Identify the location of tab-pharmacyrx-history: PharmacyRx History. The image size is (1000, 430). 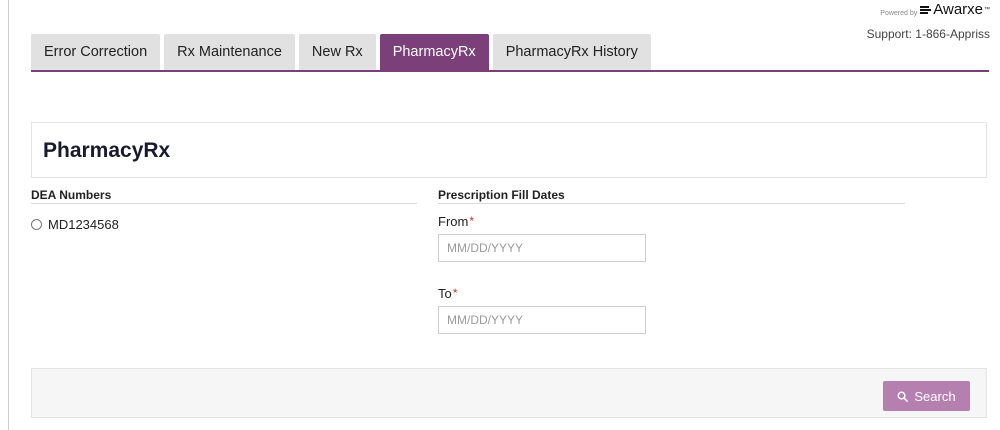
(571, 52).